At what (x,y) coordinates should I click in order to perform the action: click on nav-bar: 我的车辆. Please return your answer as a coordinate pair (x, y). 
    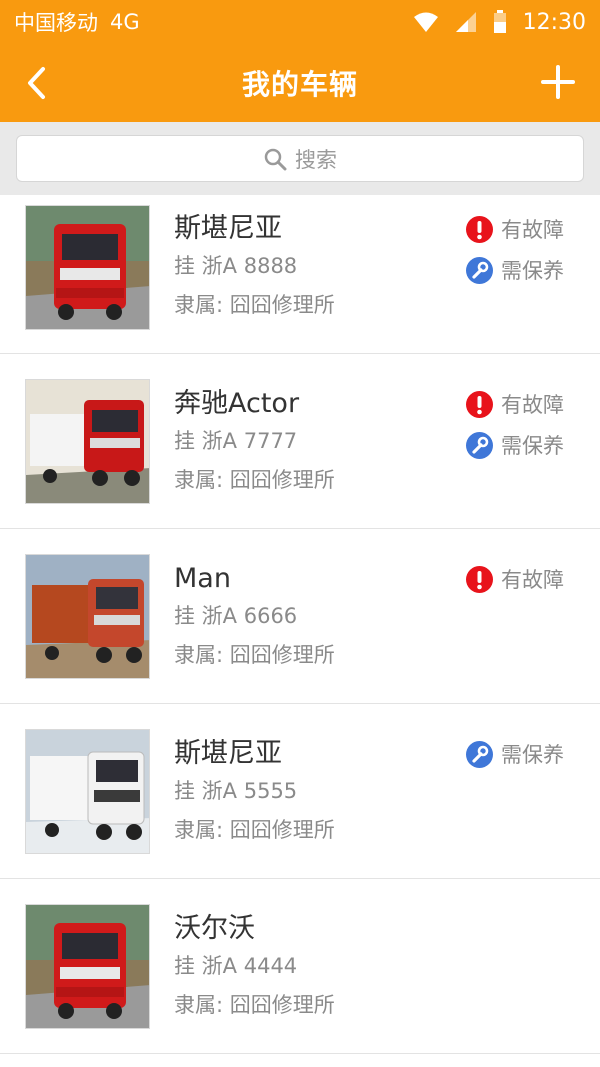
    Looking at the image, I should click on (300, 83).